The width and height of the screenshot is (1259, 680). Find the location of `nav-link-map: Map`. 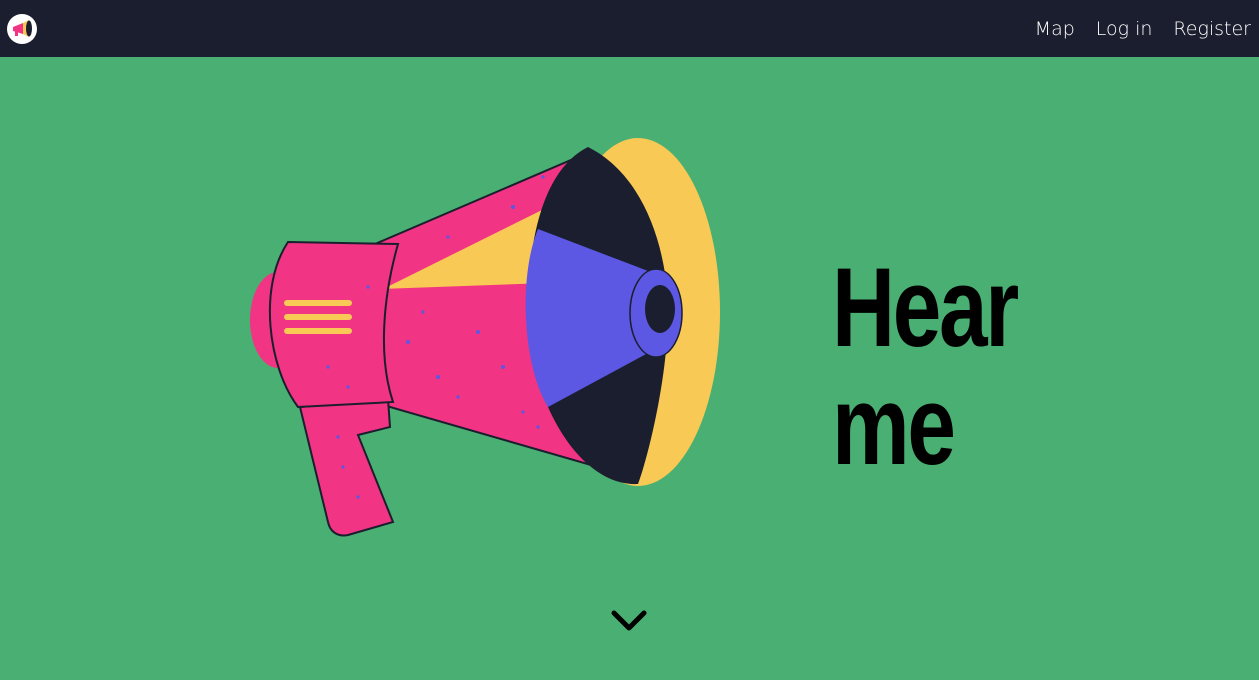

nav-link-map: Map is located at coordinates (1055, 29).